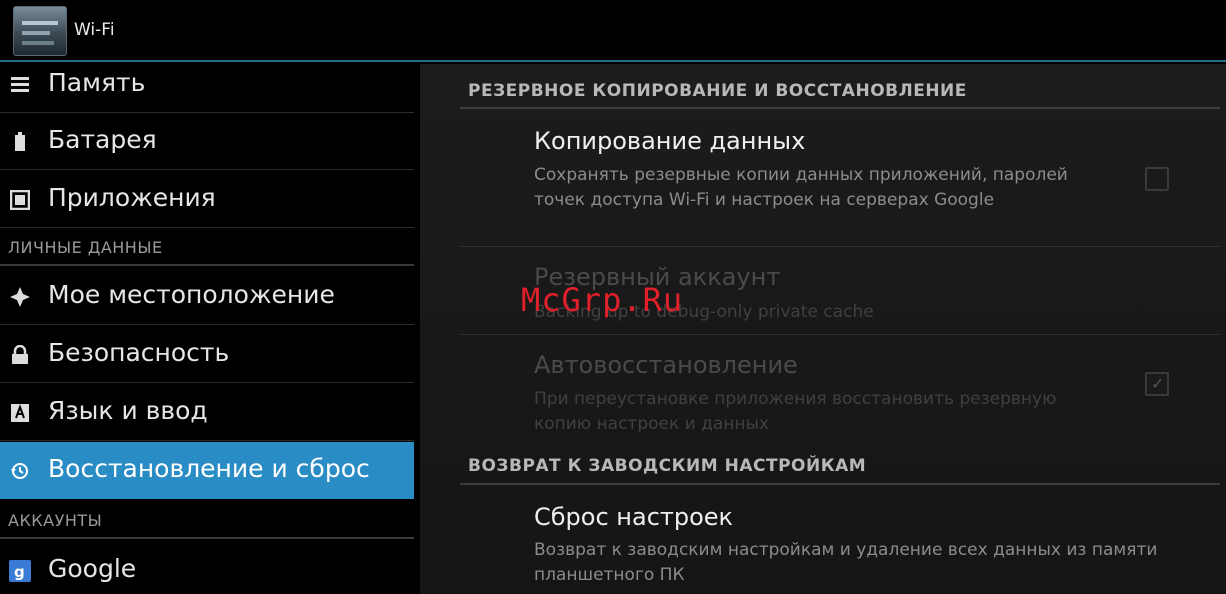 This screenshot has height=594, width=1226. I want to click on sidebar-item-label: Память, so click(97, 82).